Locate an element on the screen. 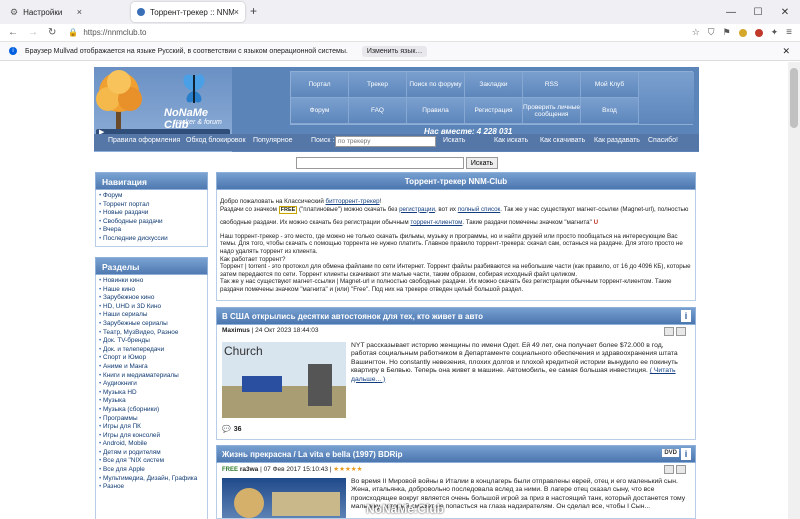 Image resolution: width=800 pixels, height=519 pixels. menu-bookmarks: Закладки is located at coordinates (494, 85).